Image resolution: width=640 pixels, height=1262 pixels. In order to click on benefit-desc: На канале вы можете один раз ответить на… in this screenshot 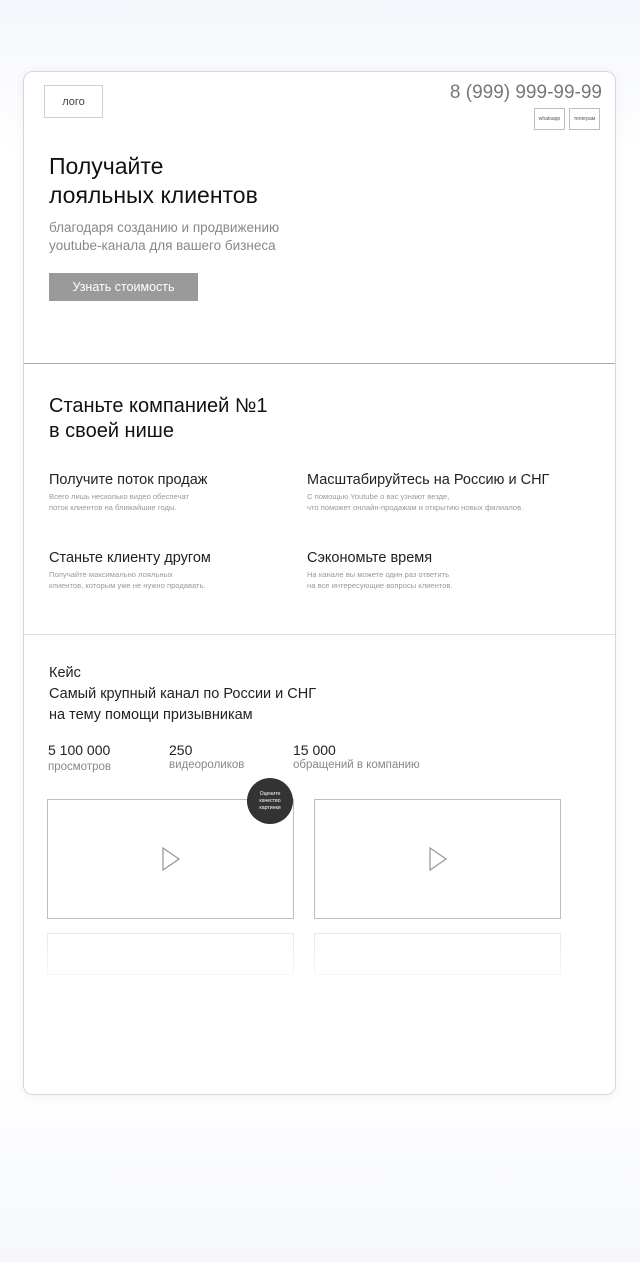, I will do `click(442, 580)`.